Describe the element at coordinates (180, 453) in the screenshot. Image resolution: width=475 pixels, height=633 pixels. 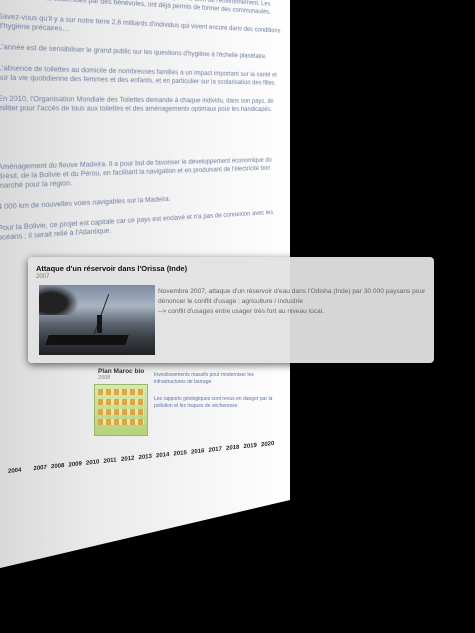
I see `timeline-year-label: 2015` at that location.